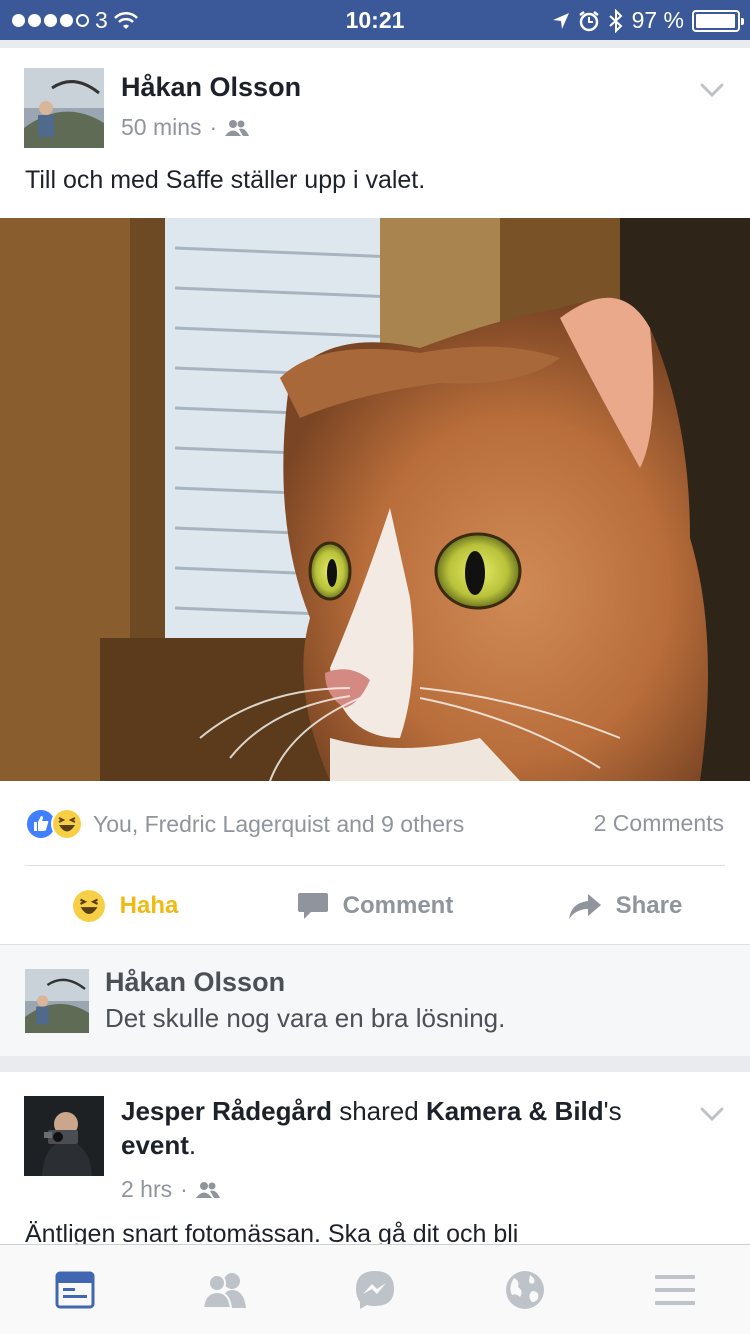 Image resolution: width=750 pixels, height=1334 pixels. I want to click on battery-percent: 97 %, so click(657, 20).